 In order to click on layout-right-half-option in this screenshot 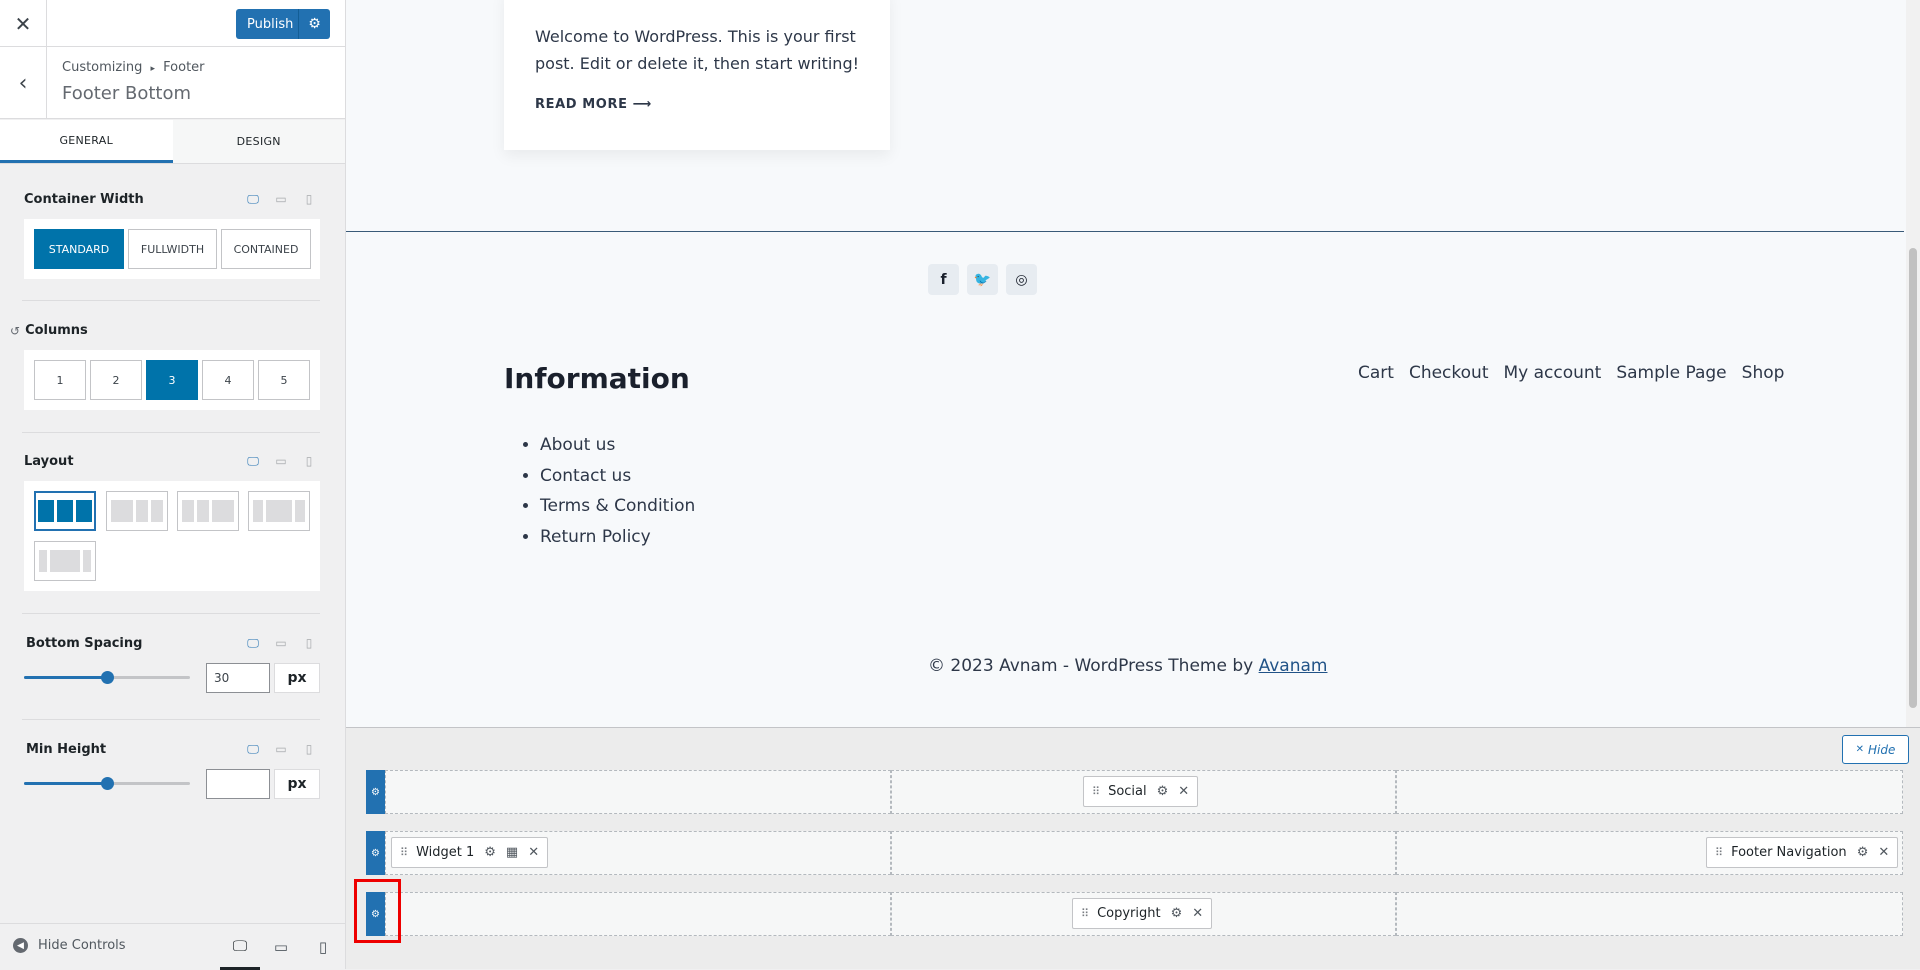, I will do `click(208, 511)`.